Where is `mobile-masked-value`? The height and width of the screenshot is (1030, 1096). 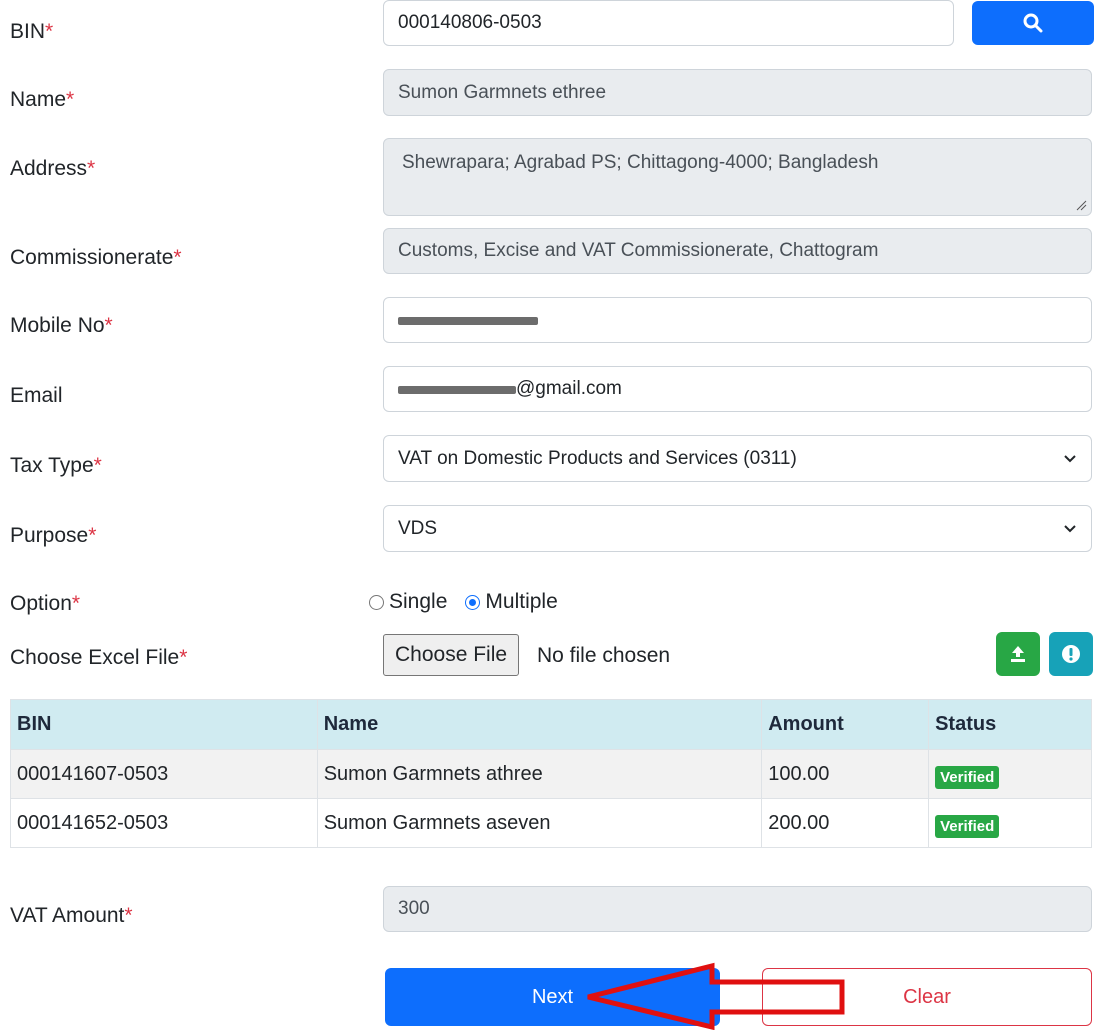 mobile-masked-value is located at coordinates (468, 321).